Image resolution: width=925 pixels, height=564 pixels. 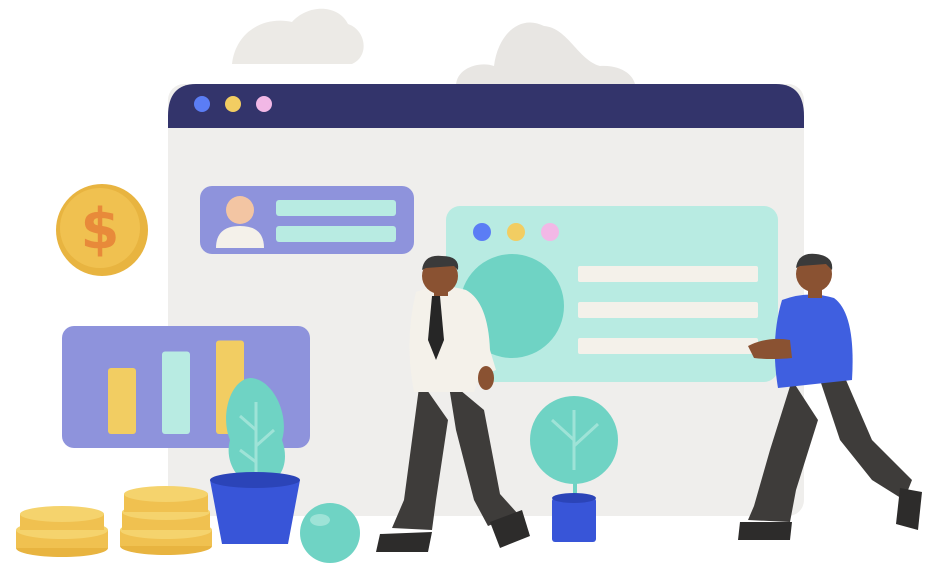 I want to click on window-dot-blue, so click(x=202, y=104).